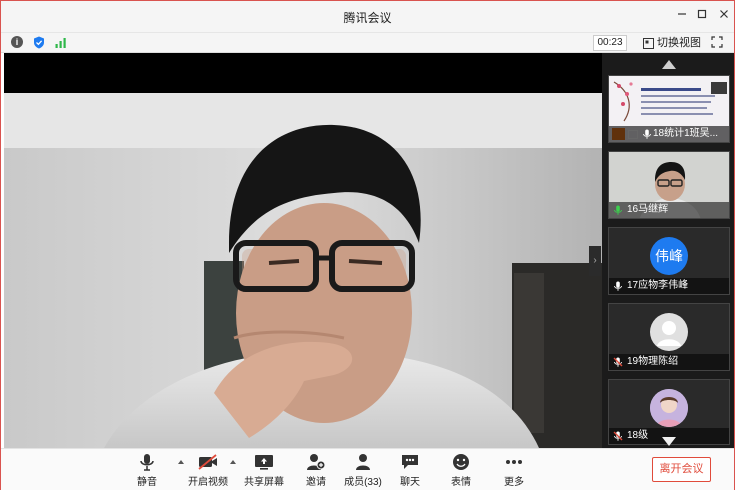  What do you see at coordinates (461, 482) in the screenshot?
I see `emoji-label: 表情` at bounding box center [461, 482].